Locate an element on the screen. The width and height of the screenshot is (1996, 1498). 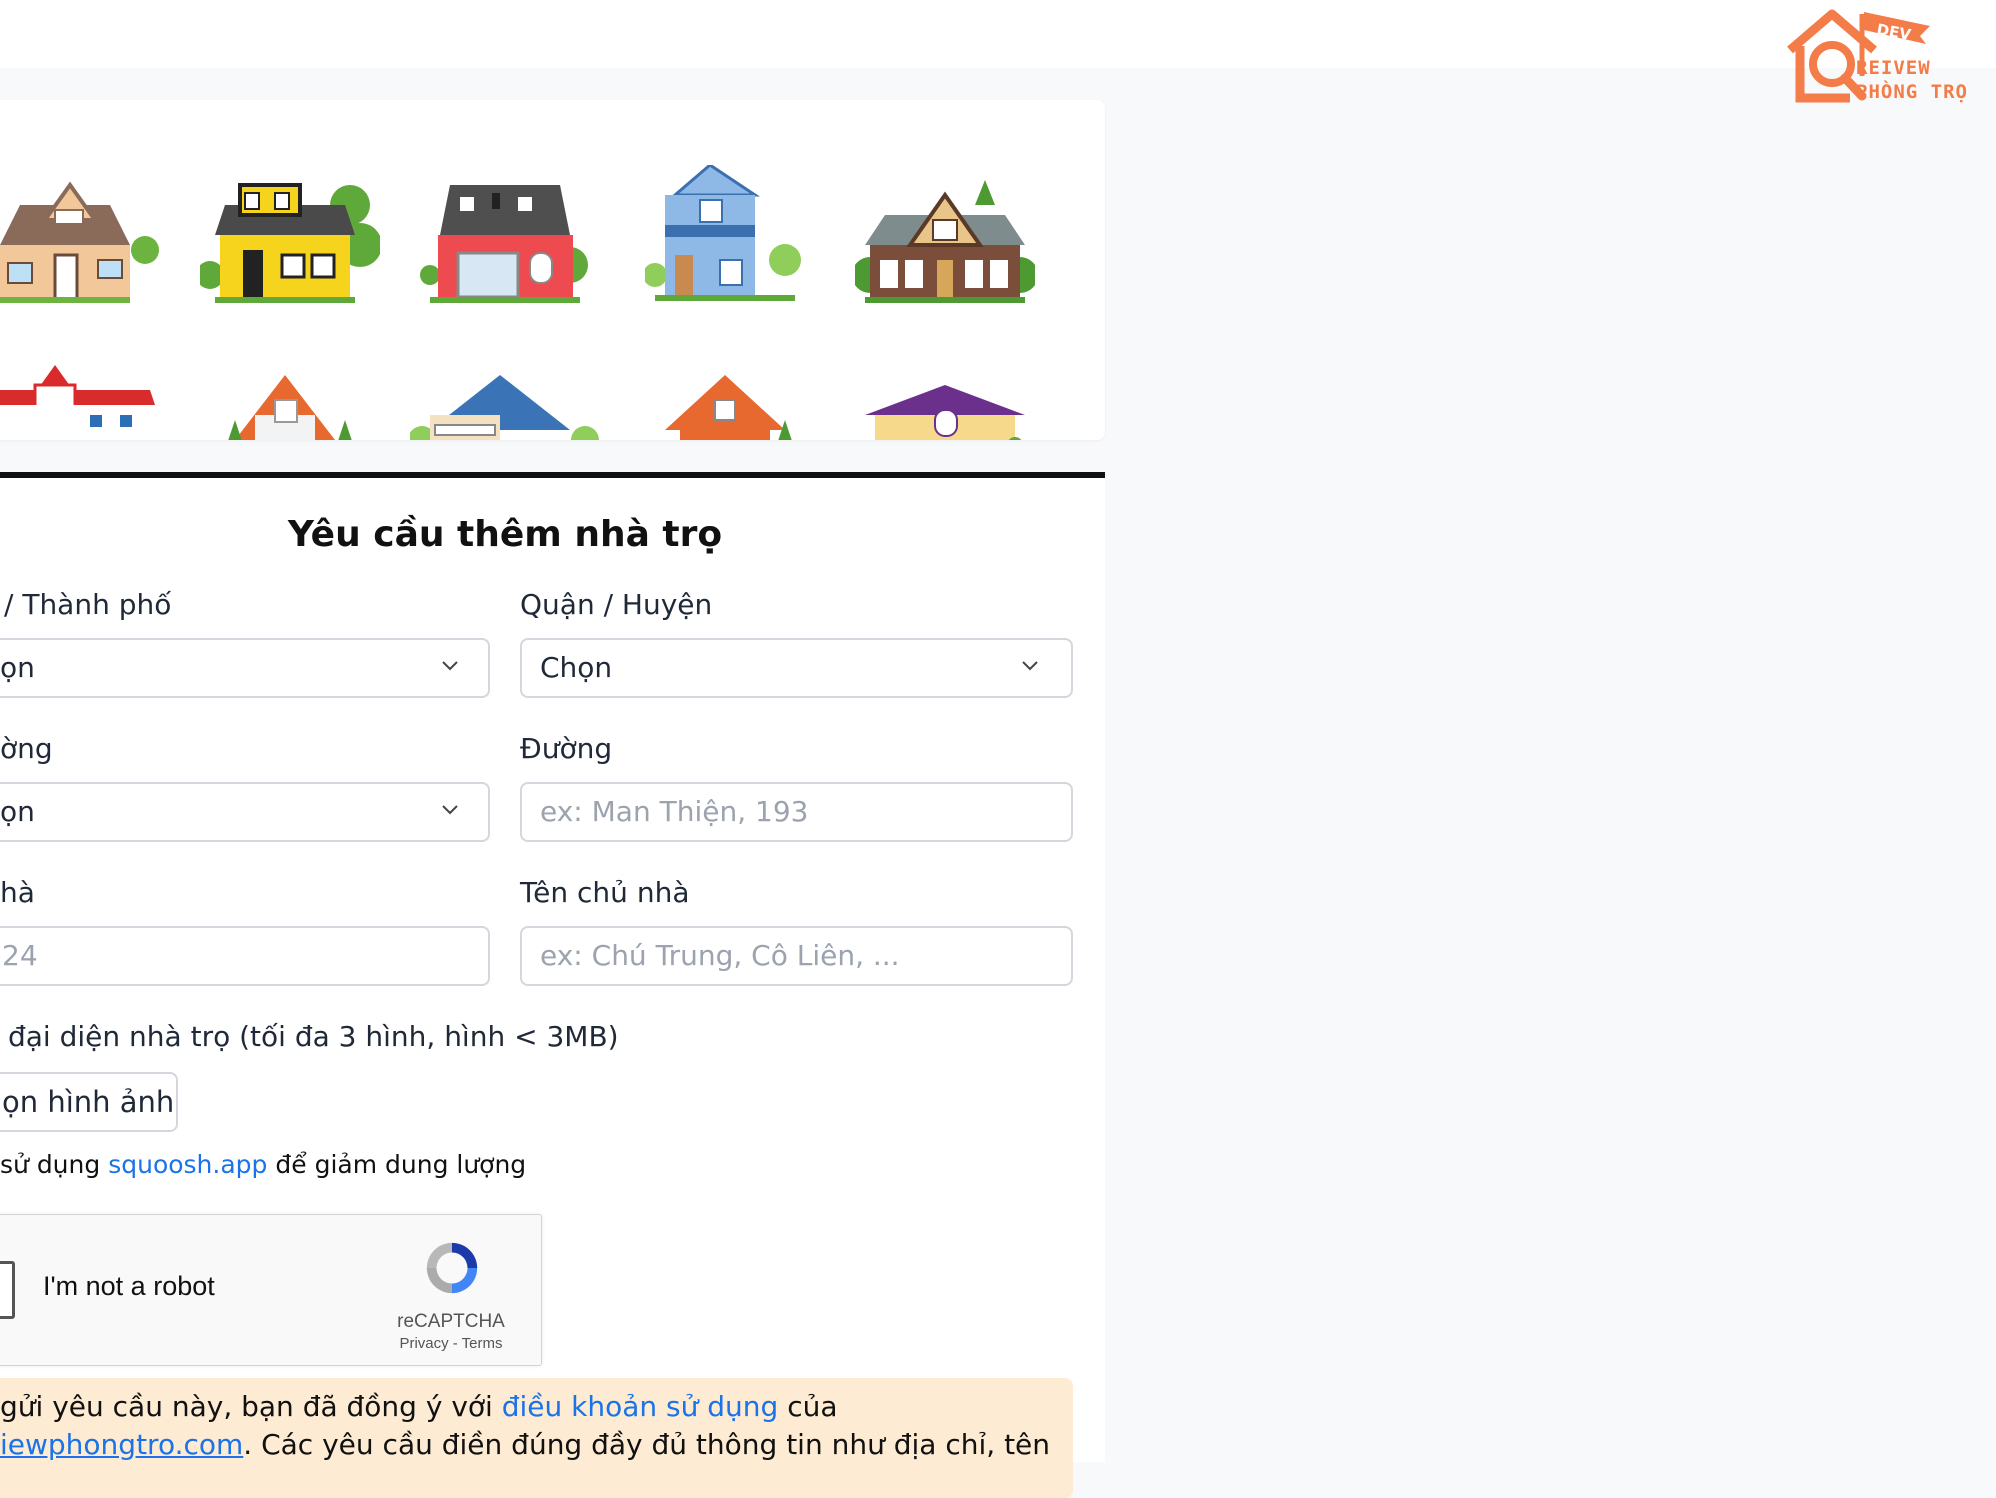
district-value: Chọn is located at coordinates (576, 667).